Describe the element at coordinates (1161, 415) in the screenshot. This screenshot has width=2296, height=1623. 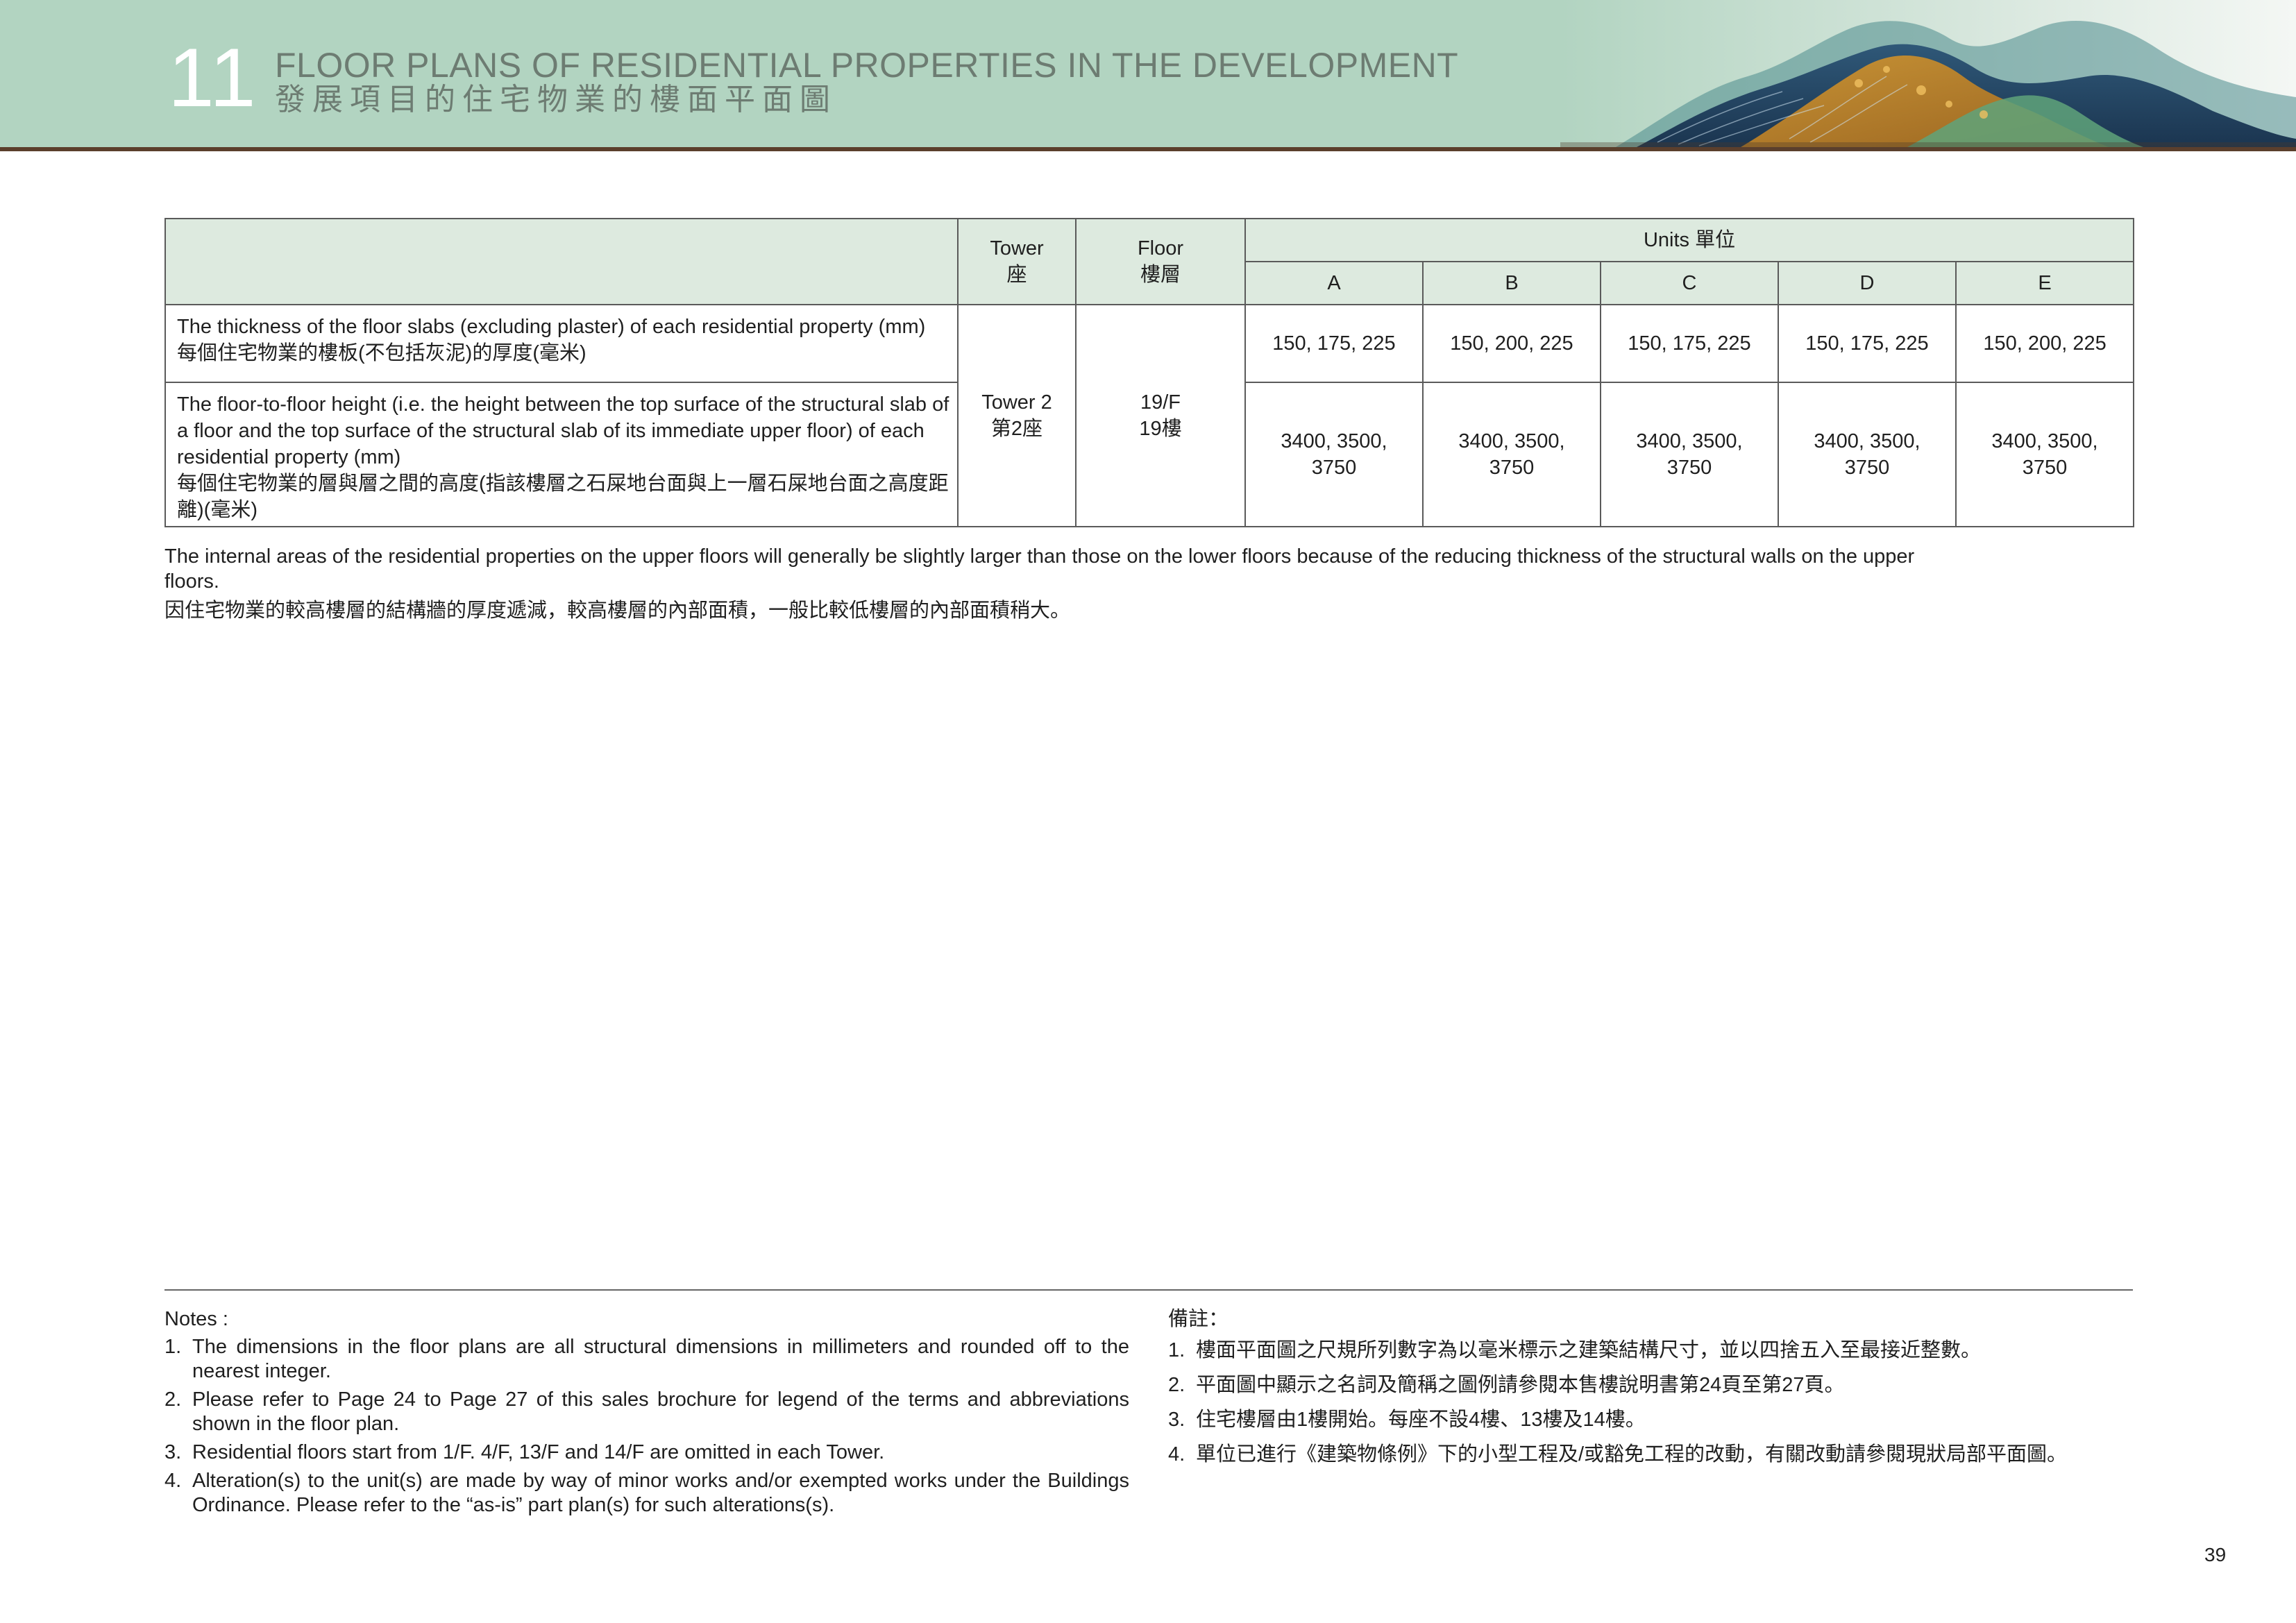
I see `floor-cell: 19/F 19樓` at that location.